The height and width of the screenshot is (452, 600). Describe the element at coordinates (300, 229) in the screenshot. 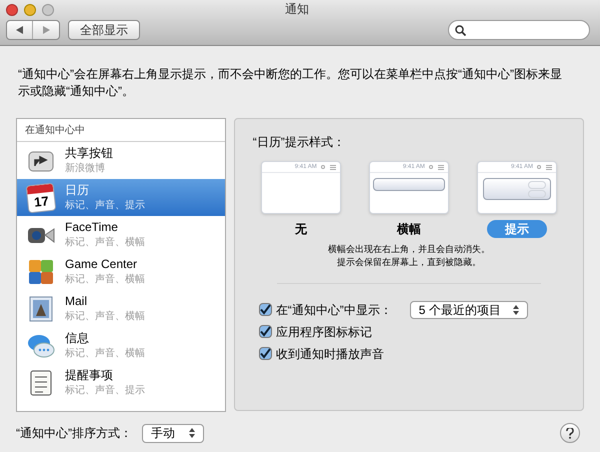

I see `style-option: 无` at that location.